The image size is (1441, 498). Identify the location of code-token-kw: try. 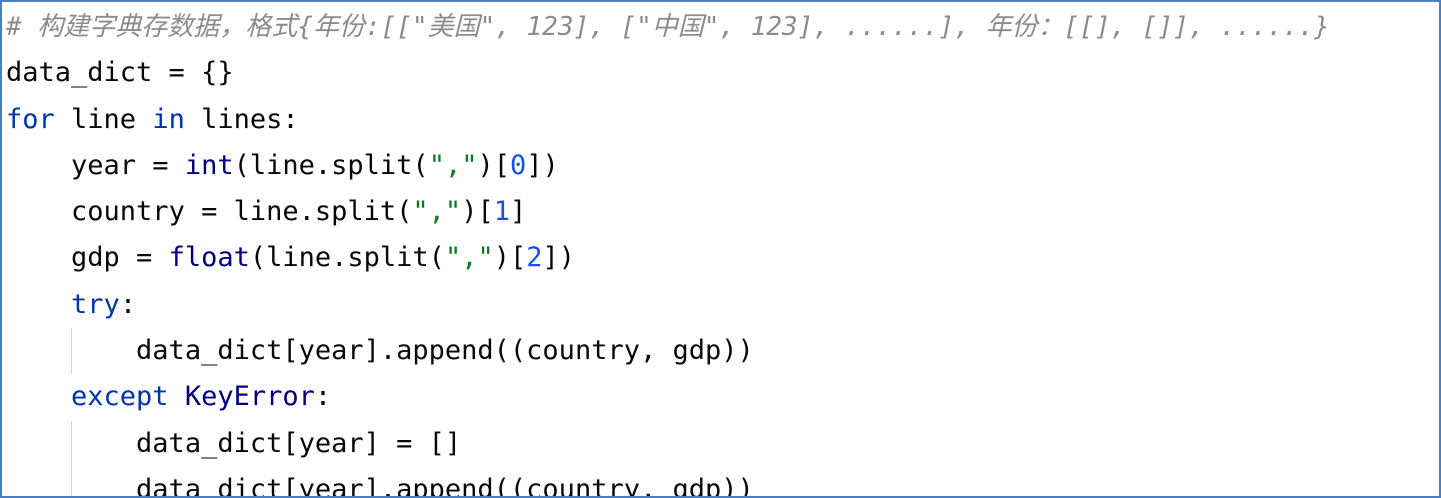
(95, 304).